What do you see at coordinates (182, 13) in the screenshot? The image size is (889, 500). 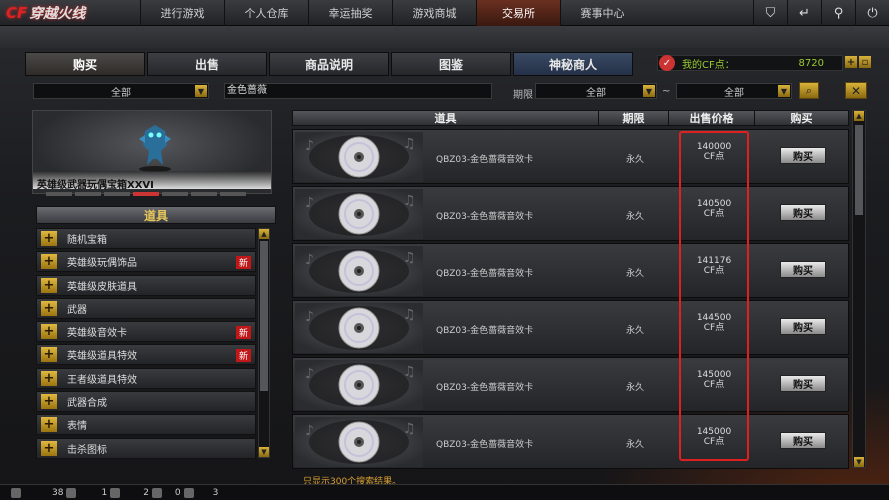 I see `nav-play-game: 进行游戏` at bounding box center [182, 13].